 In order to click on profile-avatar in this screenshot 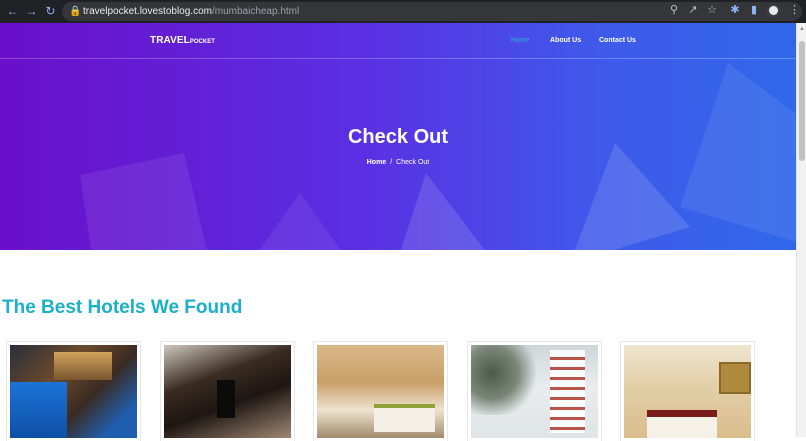, I will do `click(773, 10)`.